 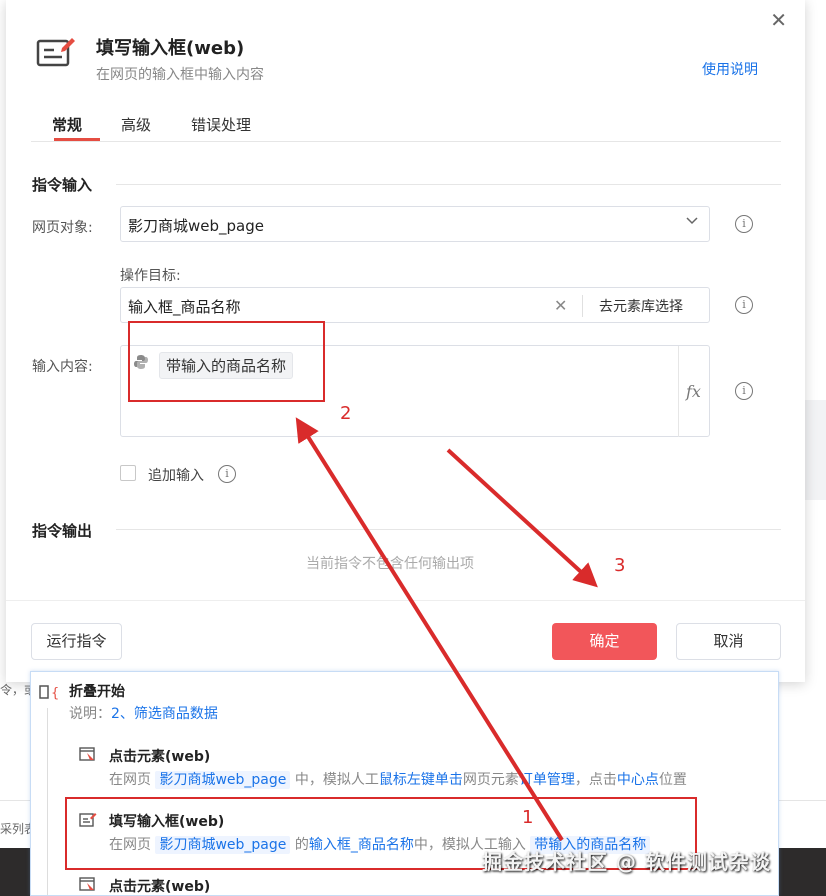 What do you see at coordinates (196, 226) in the screenshot?
I see `web-object-value: 影刀商城web_page` at bounding box center [196, 226].